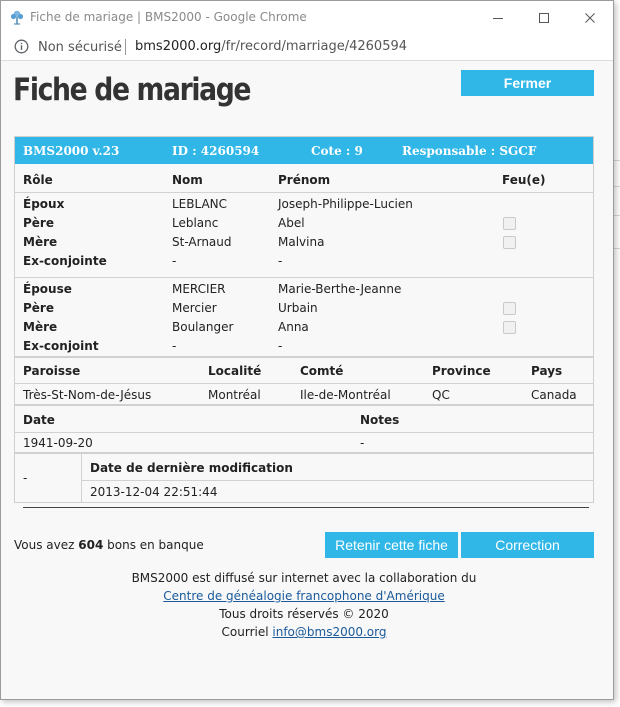 Image resolution: width=620 pixels, height=707 pixels. Describe the element at coordinates (247, 632) in the screenshot. I see `mail-prefix: Courriel` at that location.